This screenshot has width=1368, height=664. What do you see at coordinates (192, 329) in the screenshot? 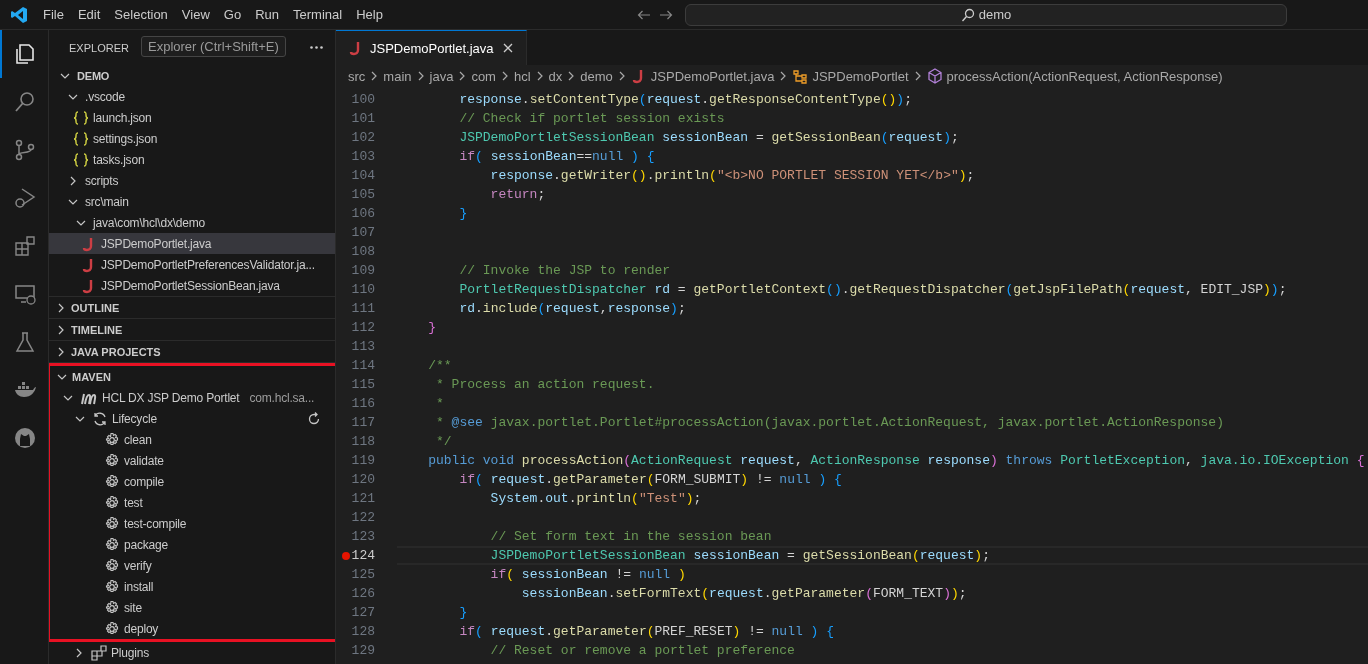
I see `section-header: TIMELINE` at bounding box center [192, 329].